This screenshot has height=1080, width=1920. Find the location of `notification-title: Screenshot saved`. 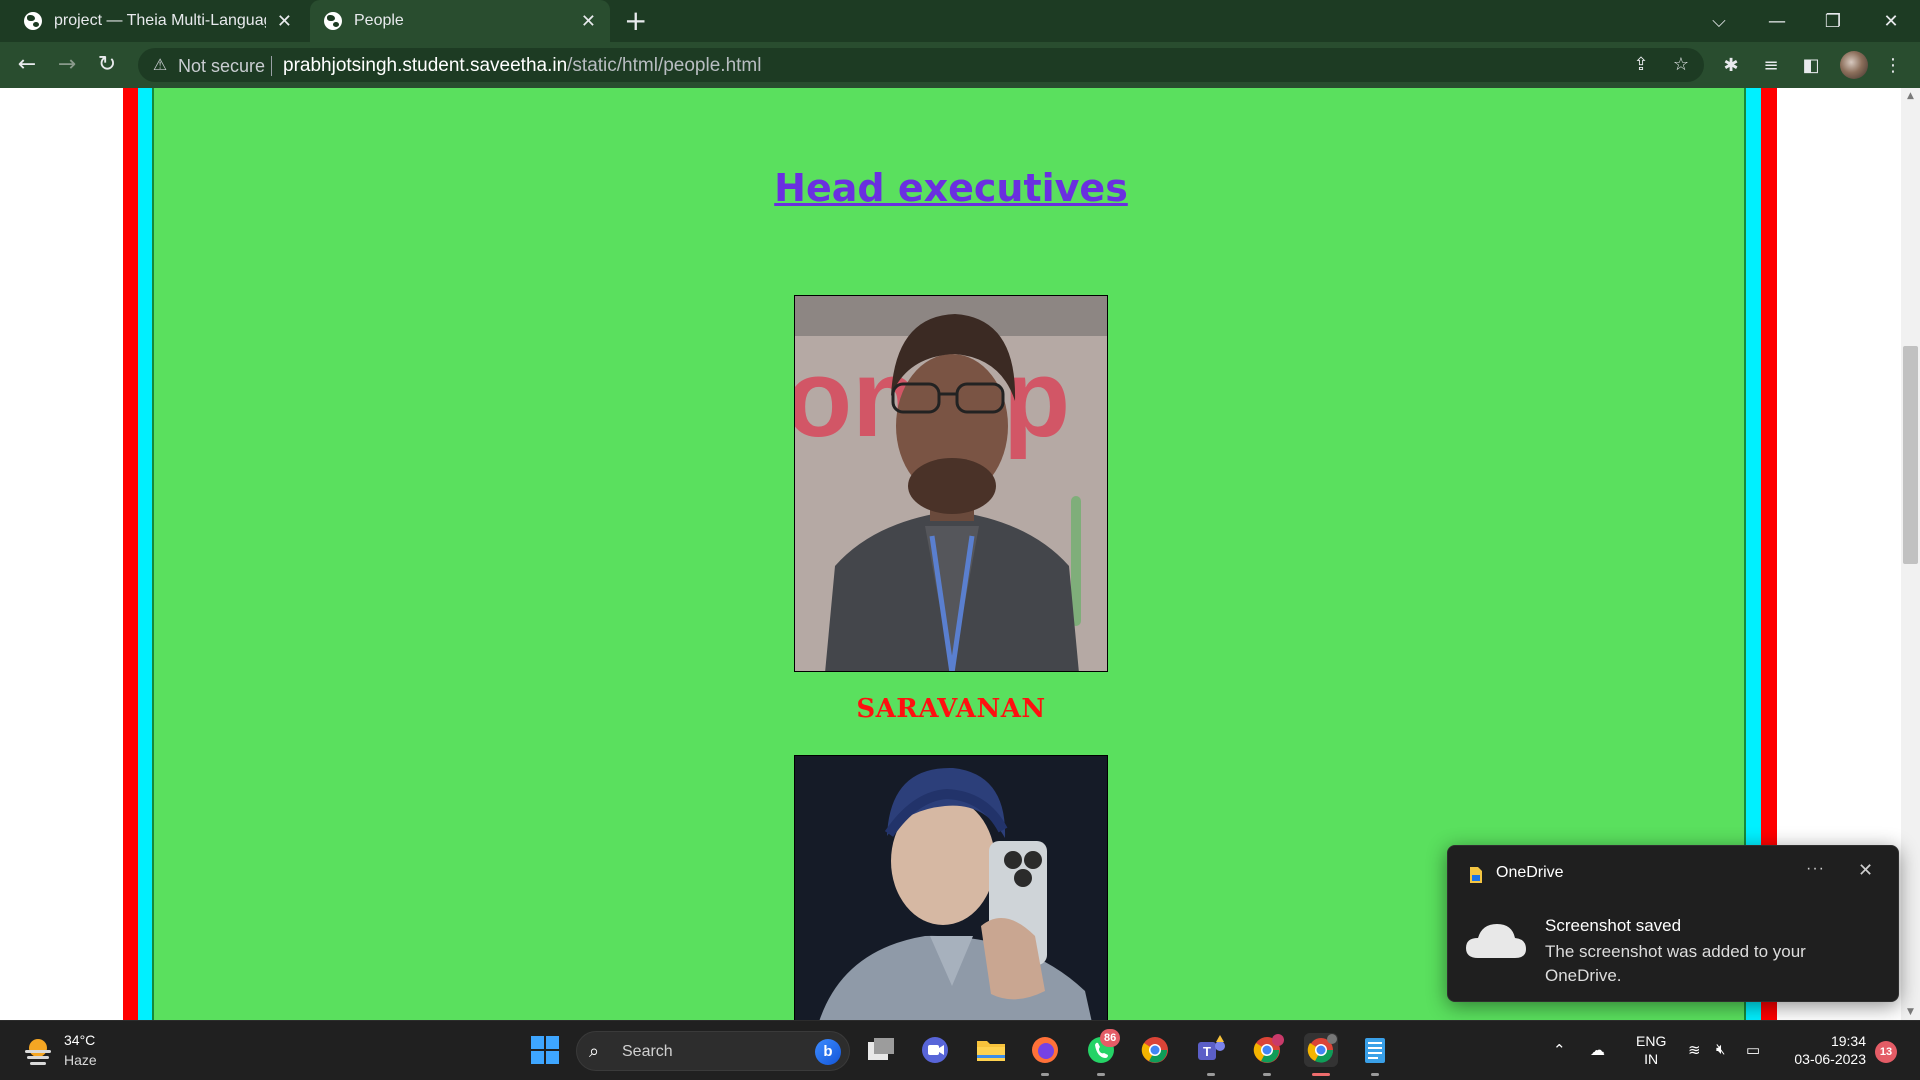

notification-title: Screenshot saved is located at coordinates (1613, 925).